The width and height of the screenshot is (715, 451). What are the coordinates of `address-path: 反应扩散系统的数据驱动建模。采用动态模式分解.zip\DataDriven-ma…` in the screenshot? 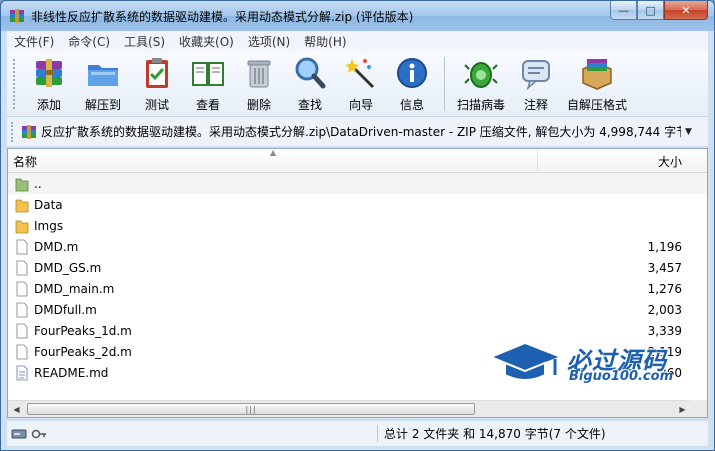 It's located at (361, 131).